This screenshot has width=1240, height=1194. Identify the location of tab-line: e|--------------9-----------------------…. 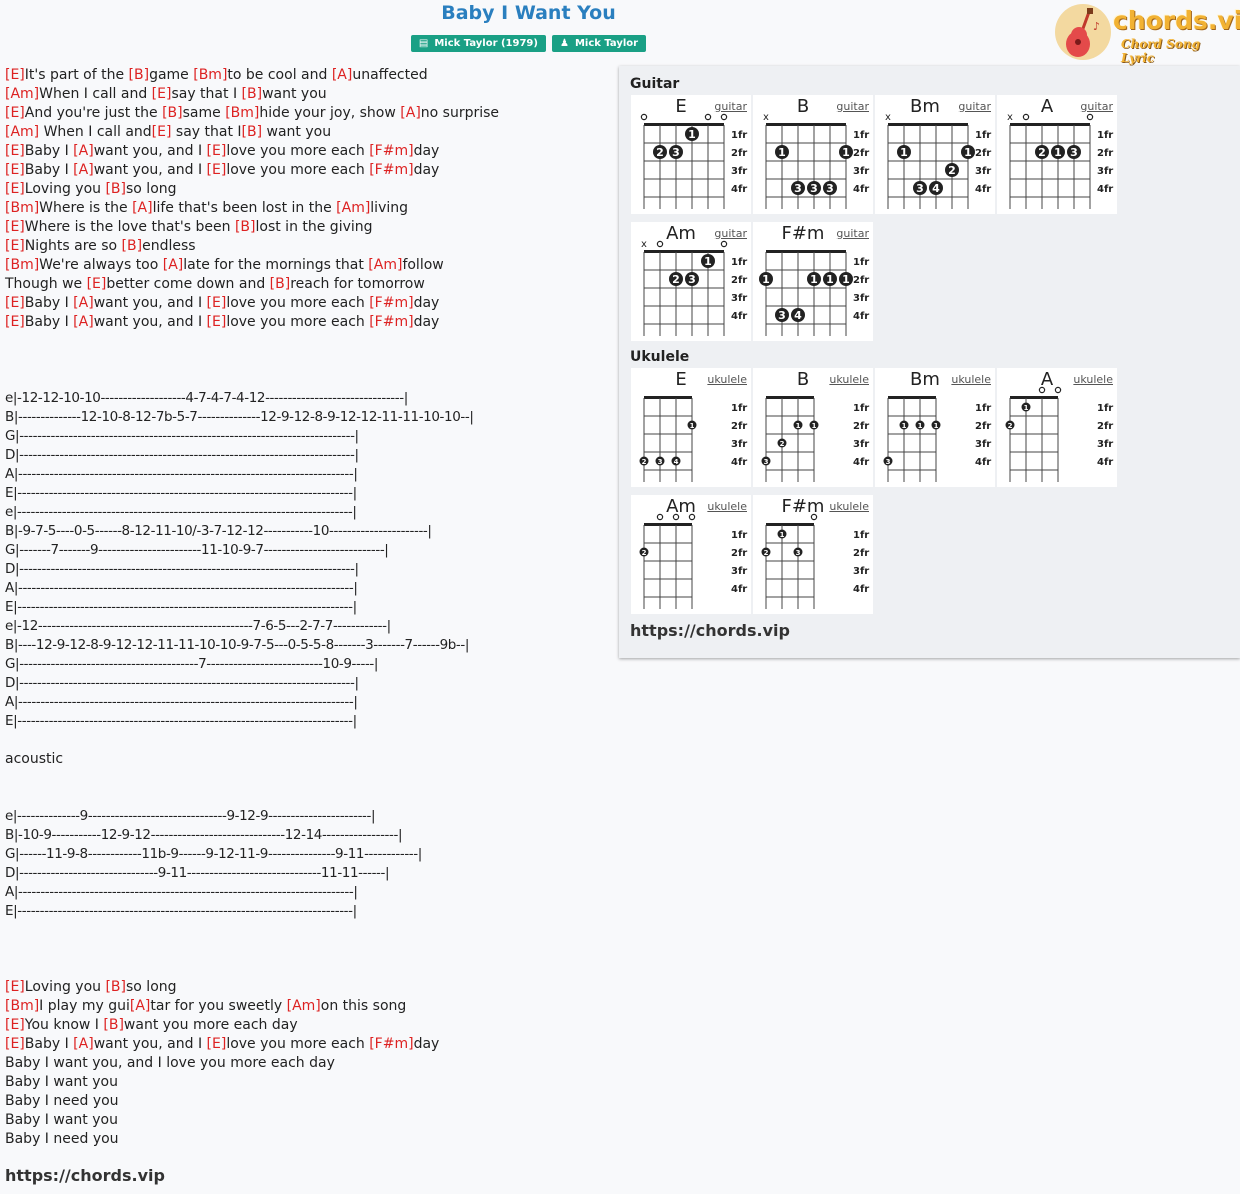
(190, 816).